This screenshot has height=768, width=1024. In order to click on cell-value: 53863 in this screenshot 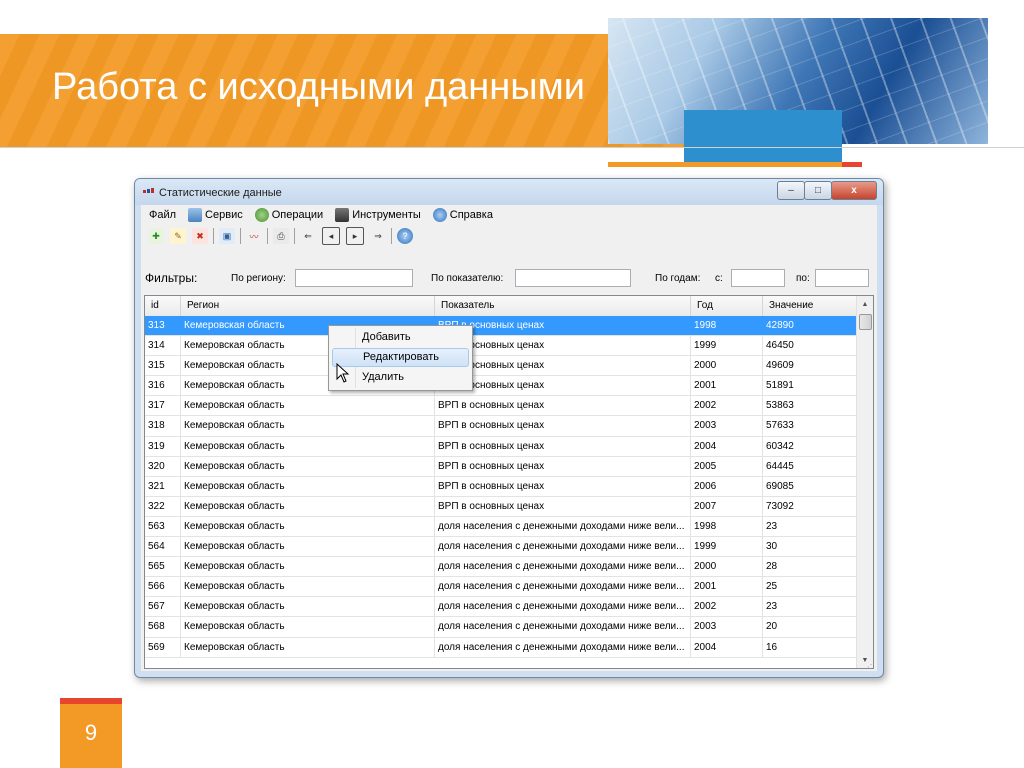, I will do `click(810, 406)`.